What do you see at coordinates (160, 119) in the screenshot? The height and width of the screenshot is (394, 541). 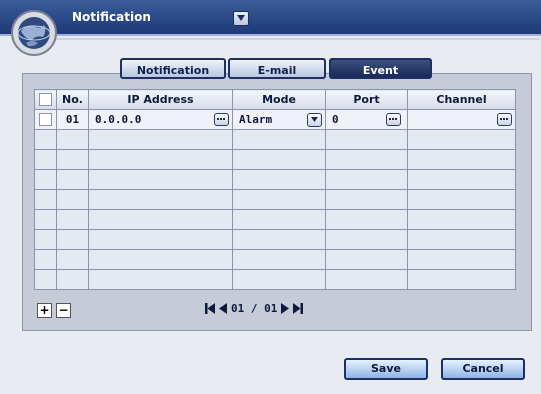 I see `ip-address-cell: 0.0.0.0` at bounding box center [160, 119].